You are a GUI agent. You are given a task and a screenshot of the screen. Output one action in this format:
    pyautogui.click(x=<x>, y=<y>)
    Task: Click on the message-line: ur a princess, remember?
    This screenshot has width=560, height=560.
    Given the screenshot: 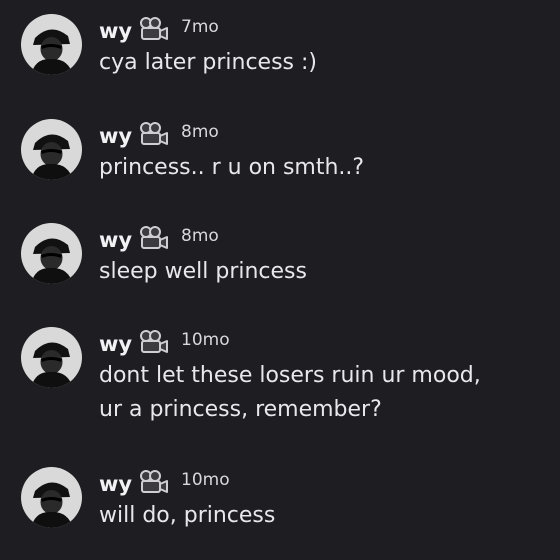 What is the action you would take?
    pyautogui.click(x=240, y=409)
    